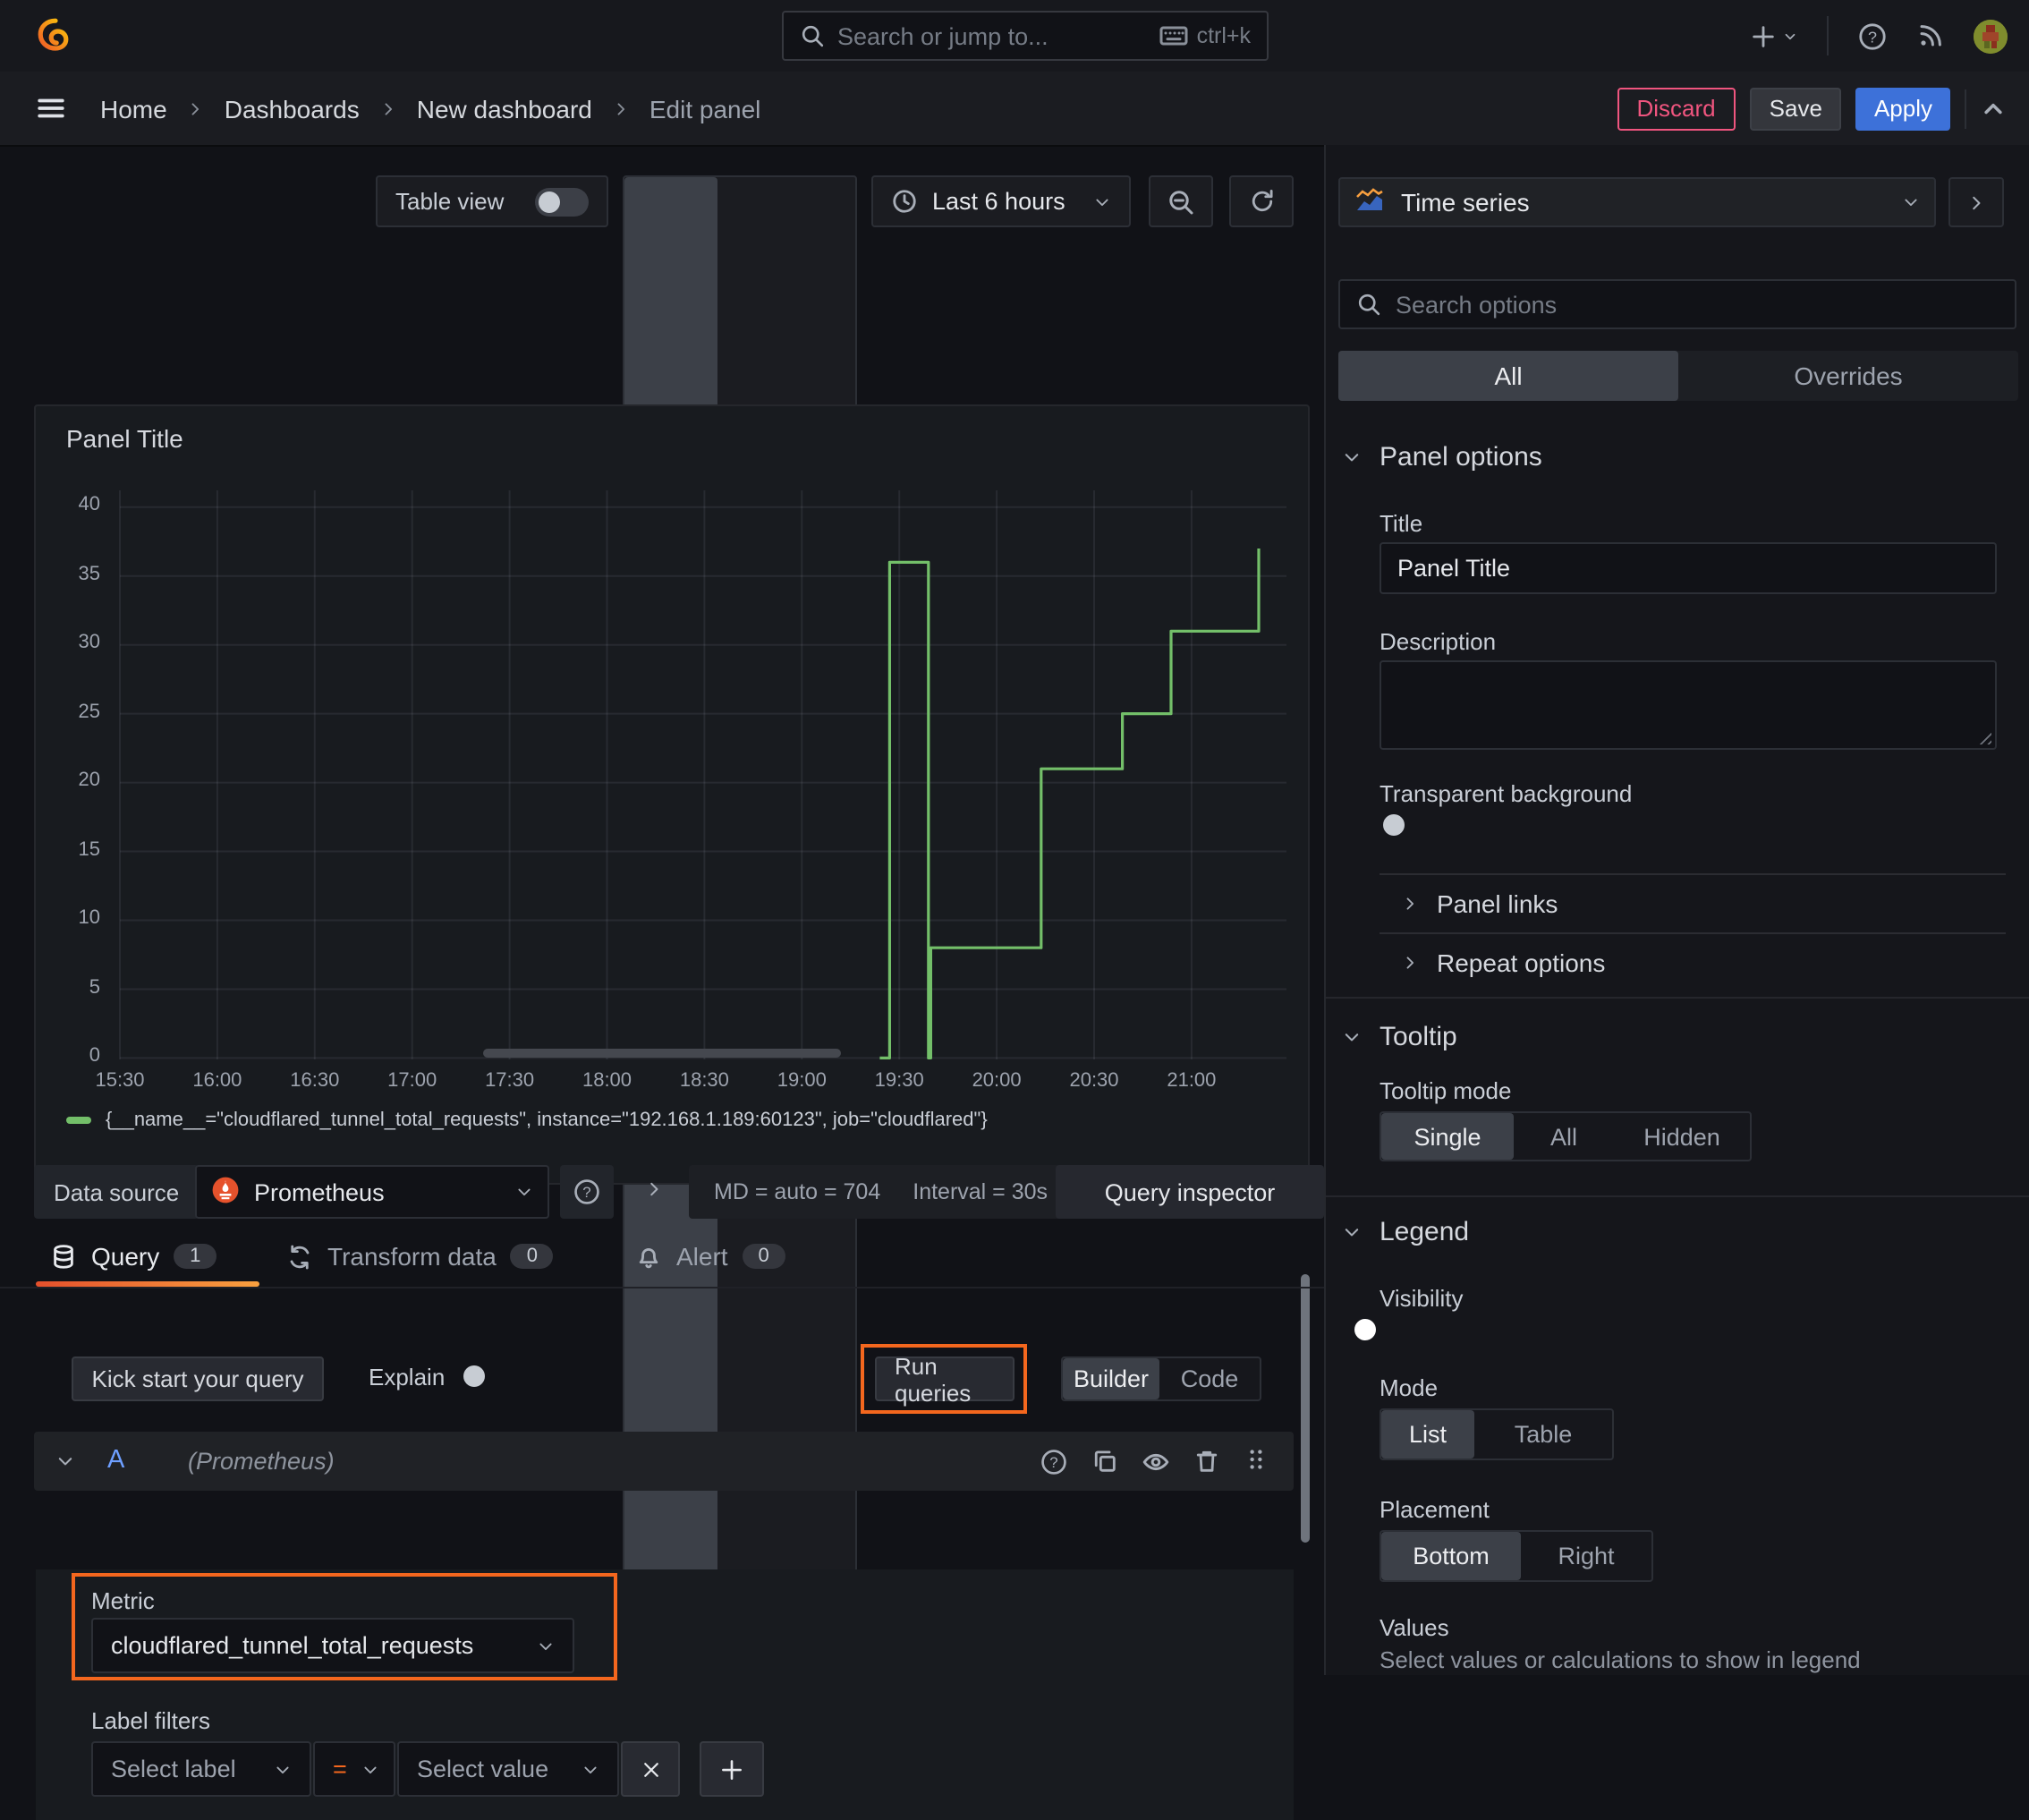 Image resolution: width=2029 pixels, height=1820 pixels. I want to click on operator-dropdown: =, so click(354, 1769).